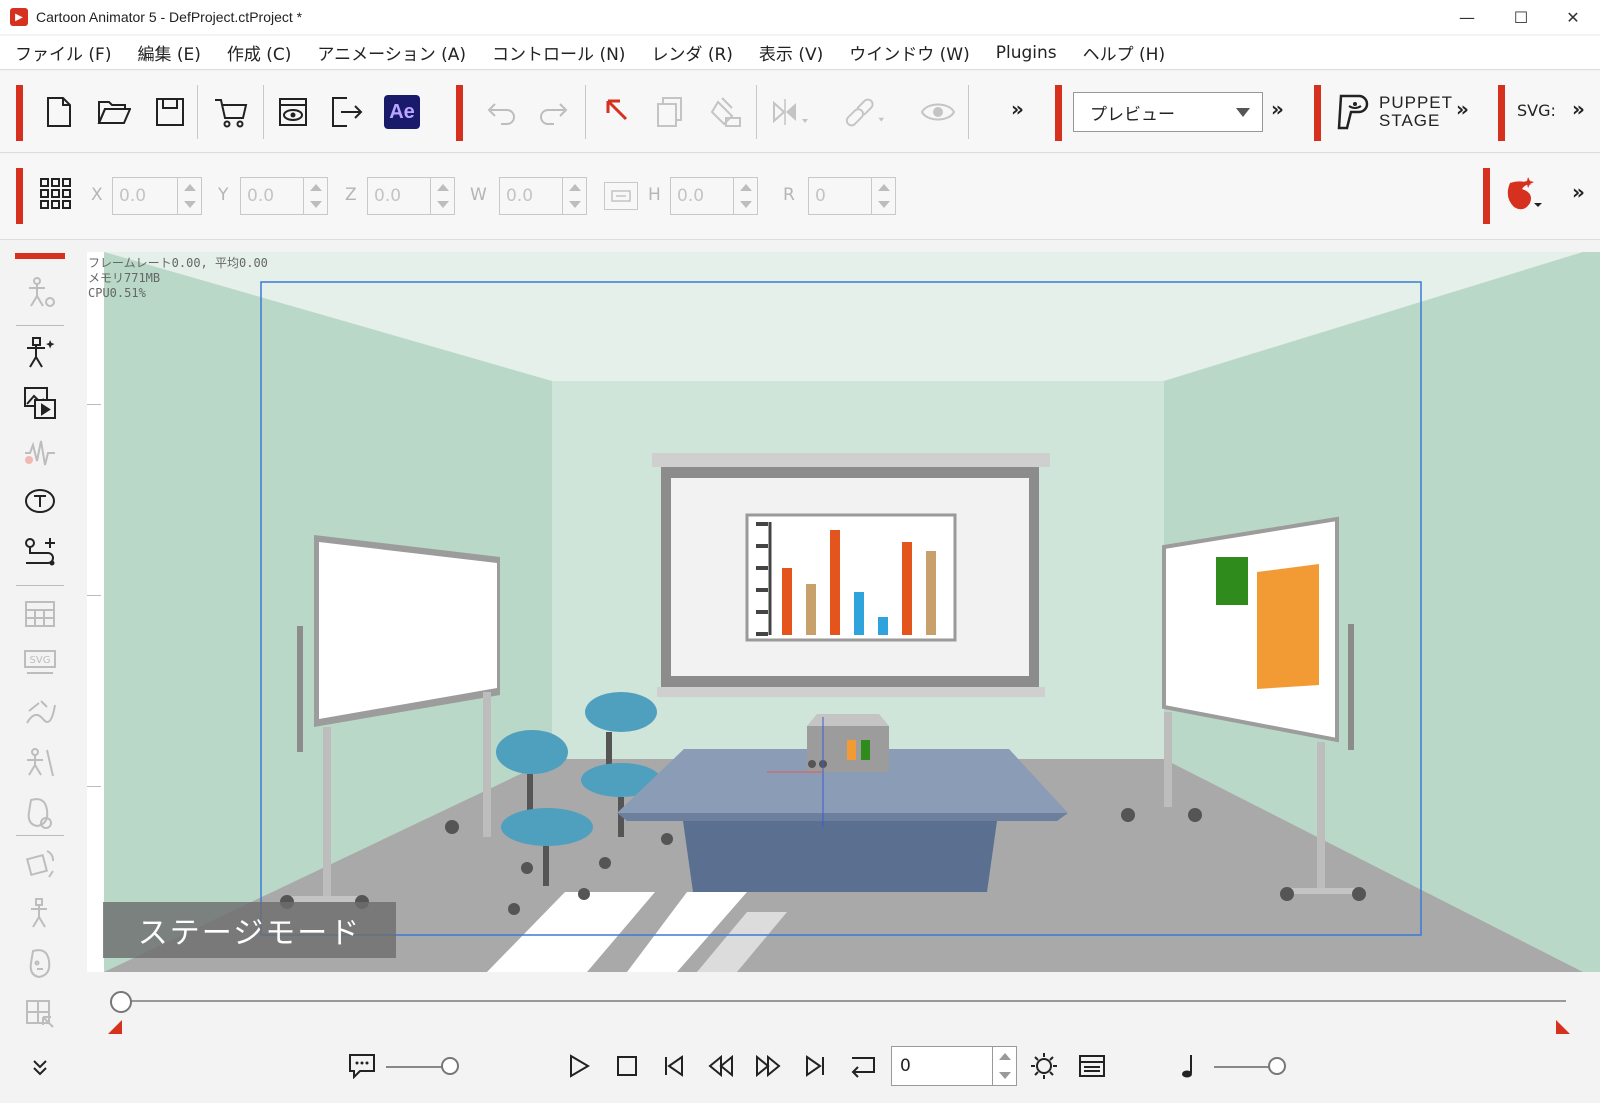 The height and width of the screenshot is (1103, 1600). Describe the element at coordinates (1277, 1066) in the screenshot. I see `music-volume-knob` at that location.